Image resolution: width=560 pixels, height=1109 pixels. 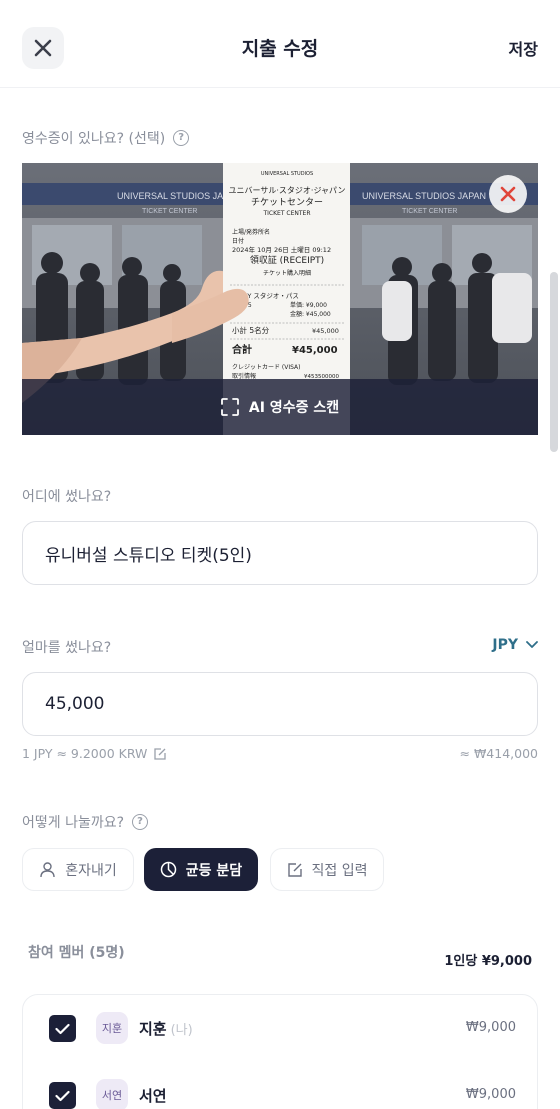 I want to click on pie-chart-icon, so click(x=168, y=869).